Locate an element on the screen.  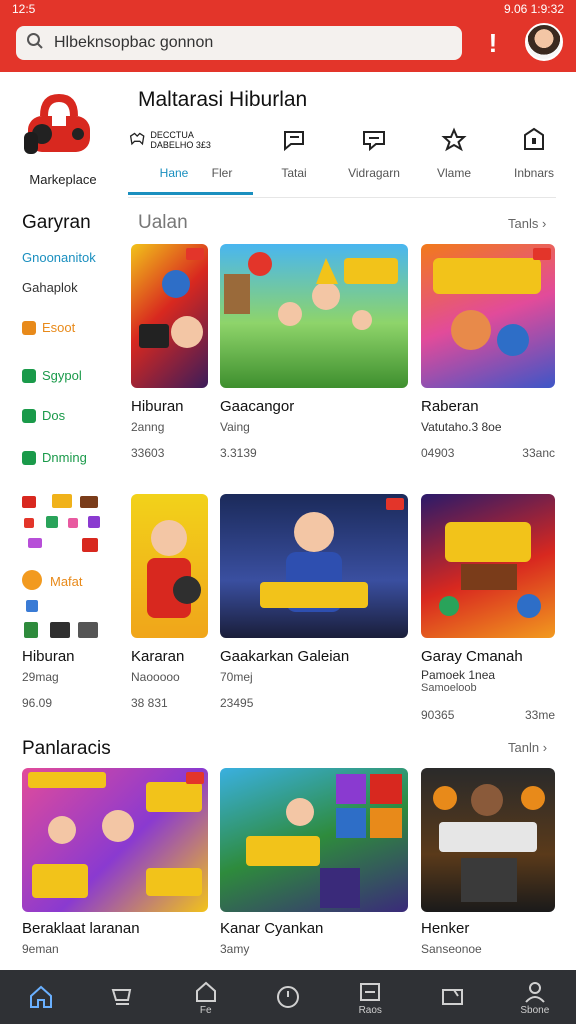
header-divider is located at coordinates (342, 197).